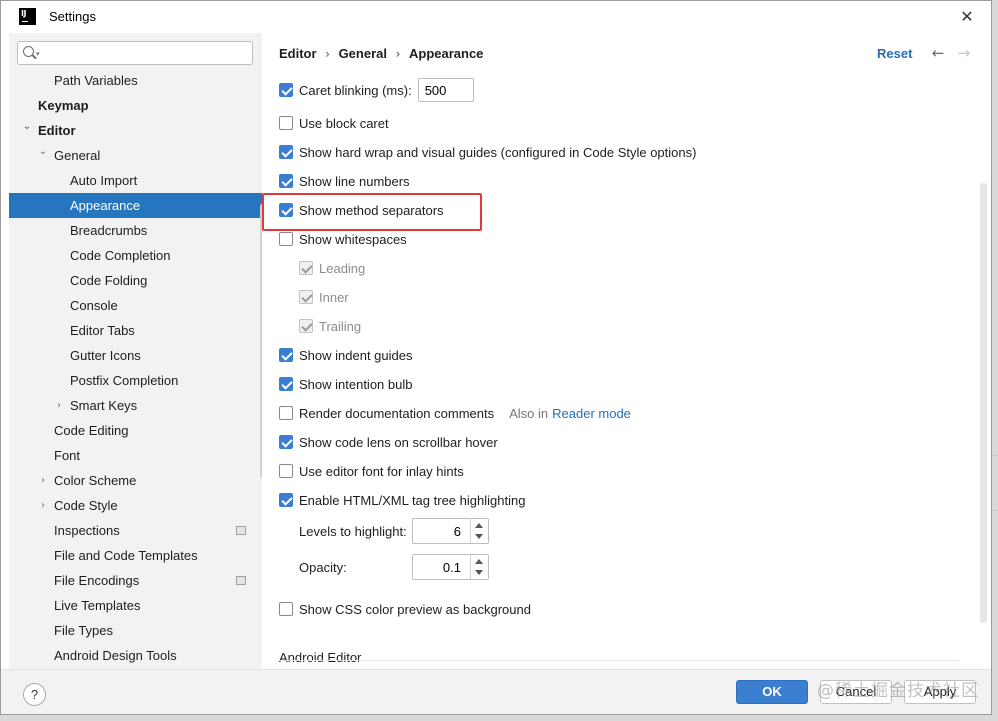  Describe the element at coordinates (135, 105) in the screenshot. I see `sidebar-item-keymap: Keymap` at that location.